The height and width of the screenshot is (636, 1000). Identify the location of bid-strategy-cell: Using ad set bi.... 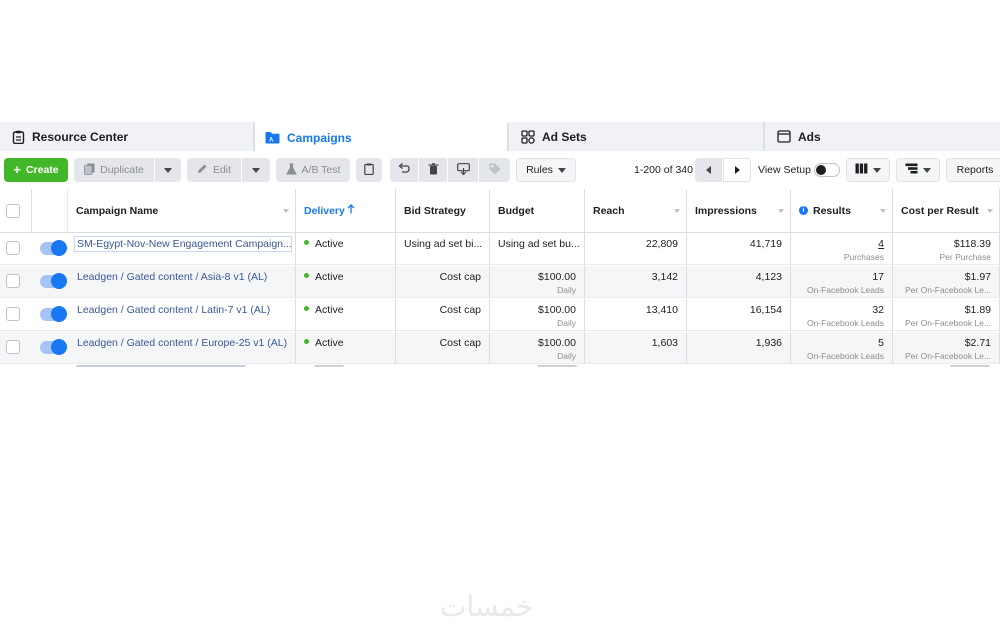
(443, 249).